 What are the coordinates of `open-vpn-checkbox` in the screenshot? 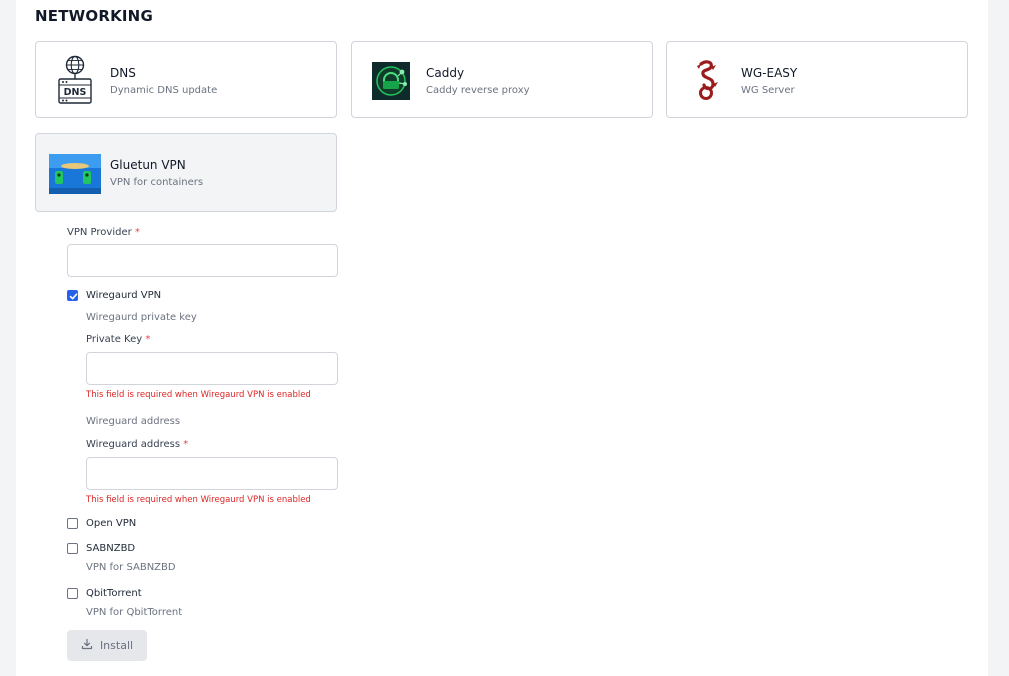 It's located at (72, 523).